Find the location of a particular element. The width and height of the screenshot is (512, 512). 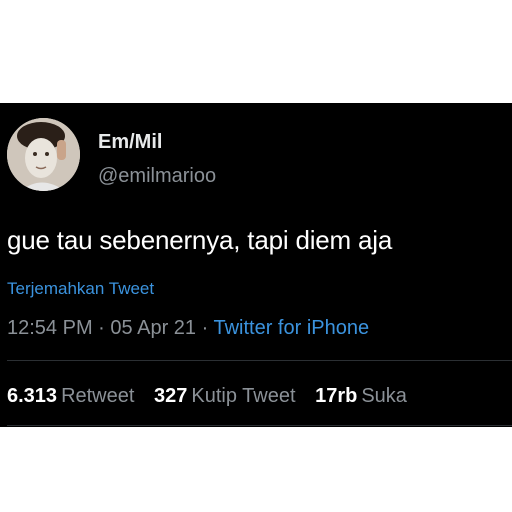

retweet-count-link: 6.313 Retweet is located at coordinates (70, 396).